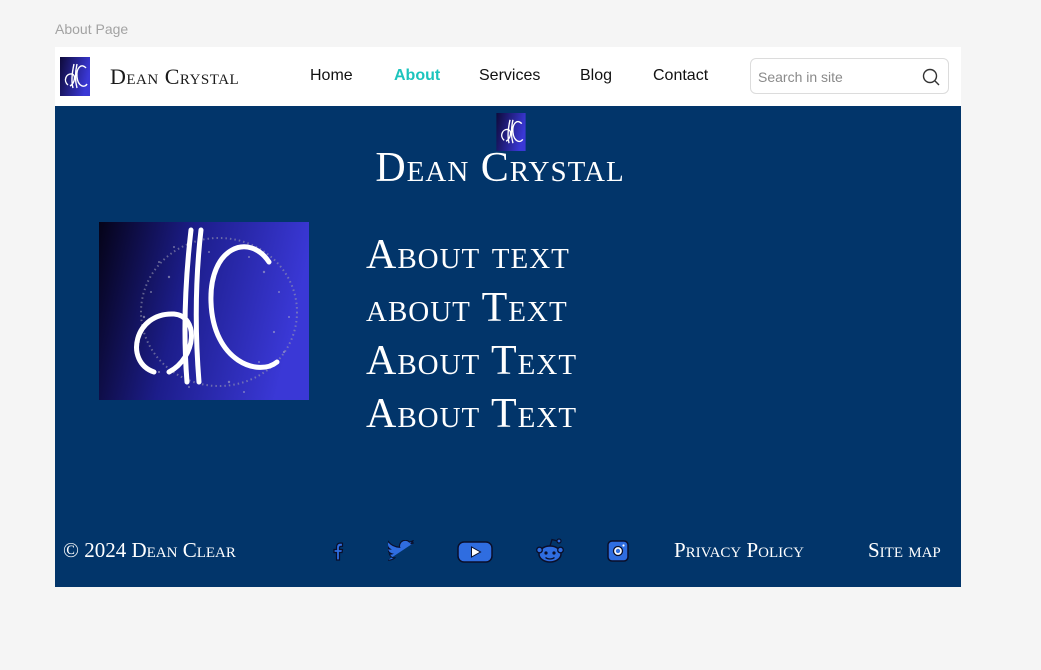 The image size is (1041, 670). Describe the element at coordinates (550, 551) in the screenshot. I see `reddit-icon` at that location.